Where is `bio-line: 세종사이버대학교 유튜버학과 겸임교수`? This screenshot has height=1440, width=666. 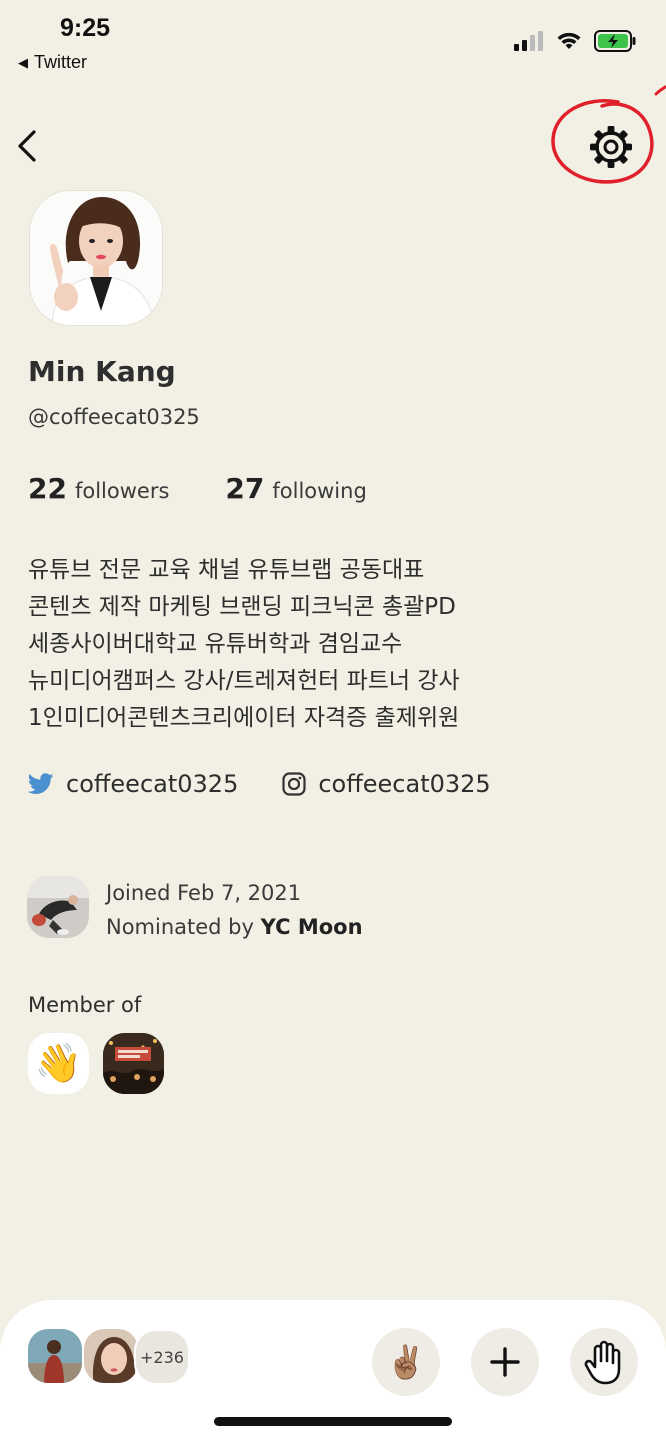
bio-line: 세종사이버대학교 유튜버학과 겸임교수 is located at coordinates (215, 644).